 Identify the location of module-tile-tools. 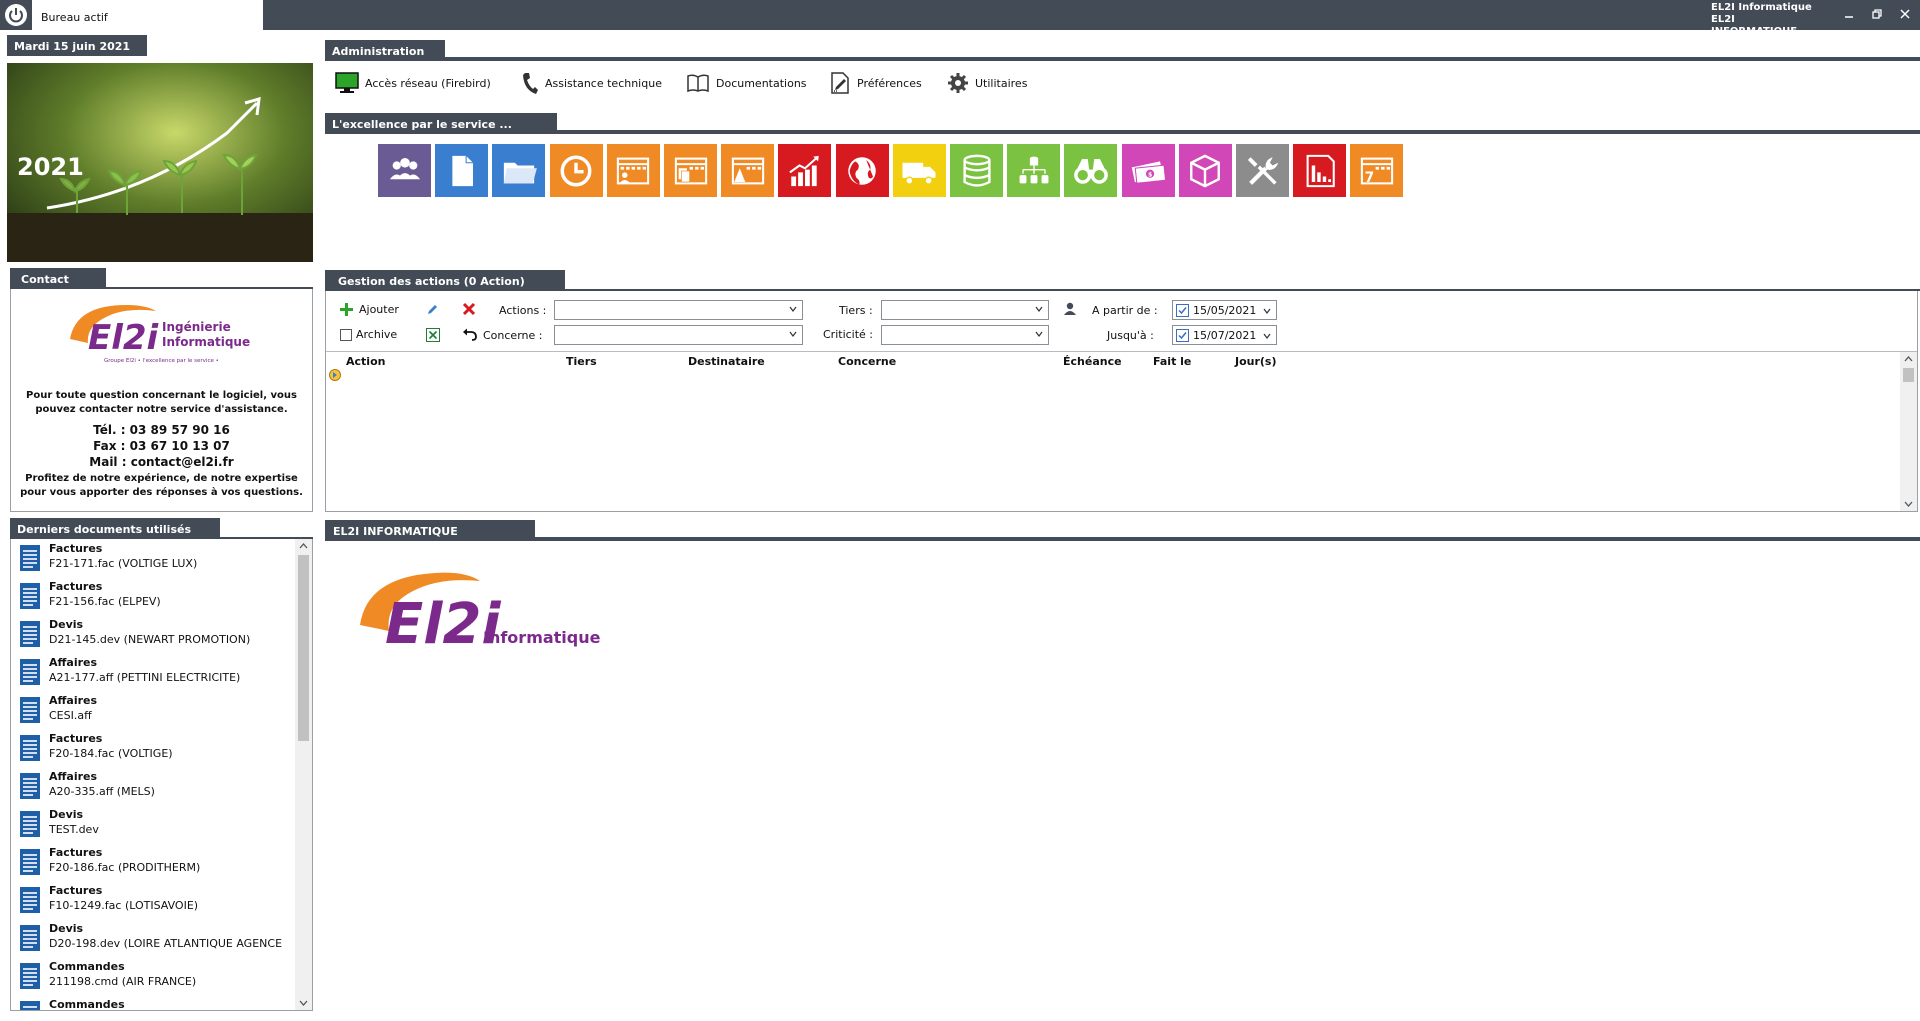
(1262, 170).